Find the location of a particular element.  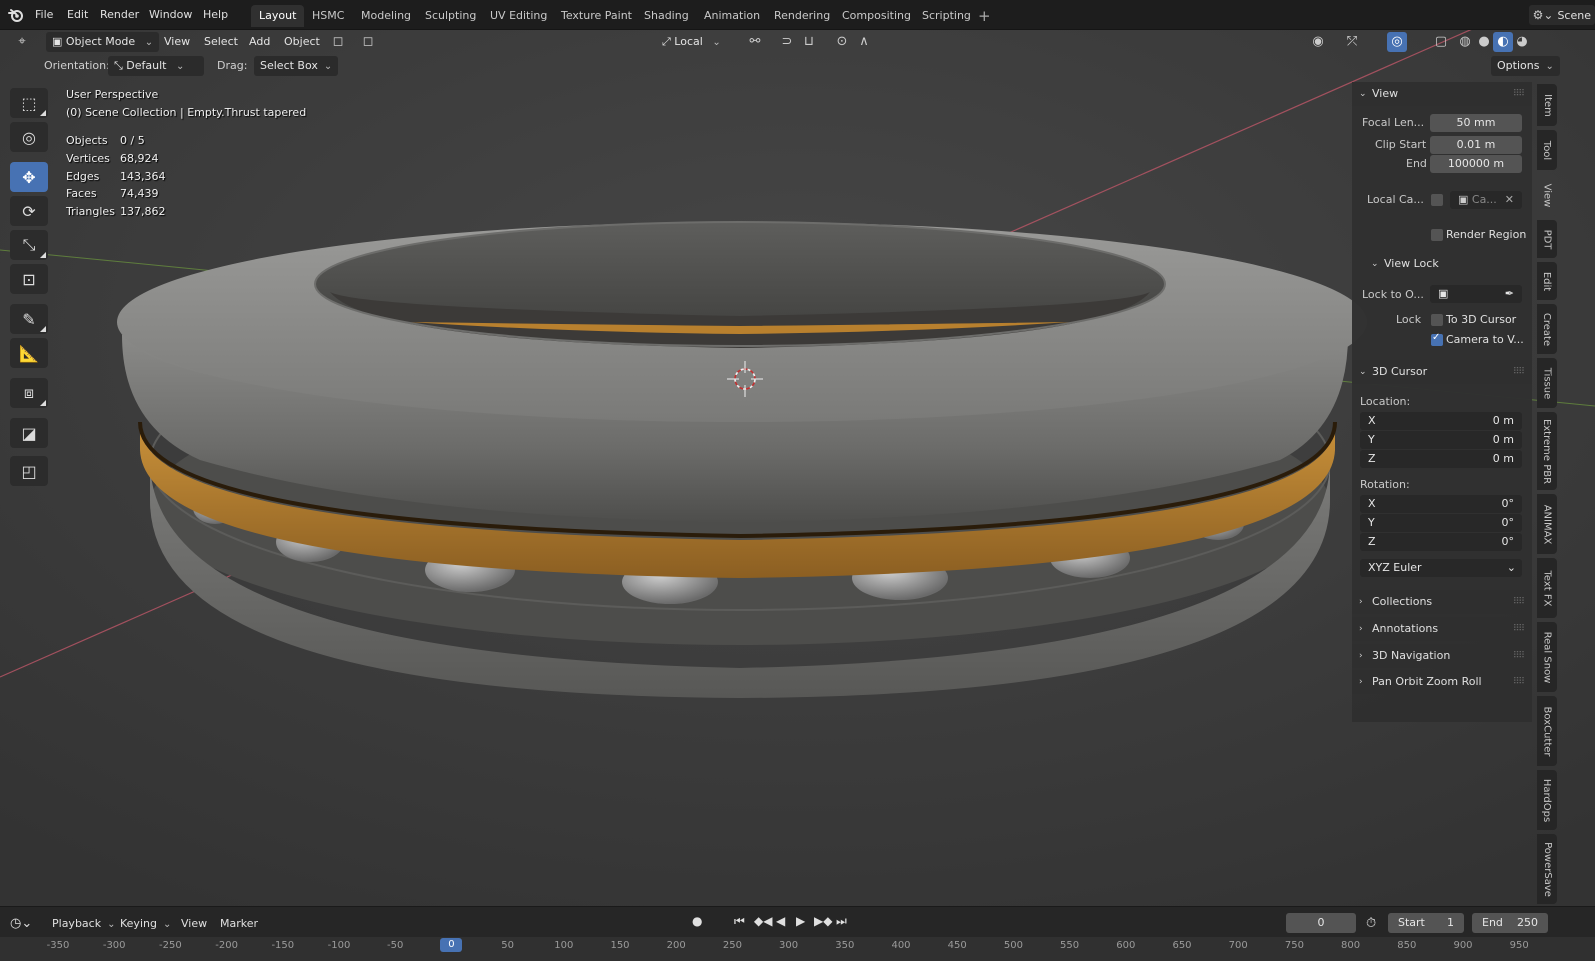

timeline-view-menu: View is located at coordinates (194, 924).